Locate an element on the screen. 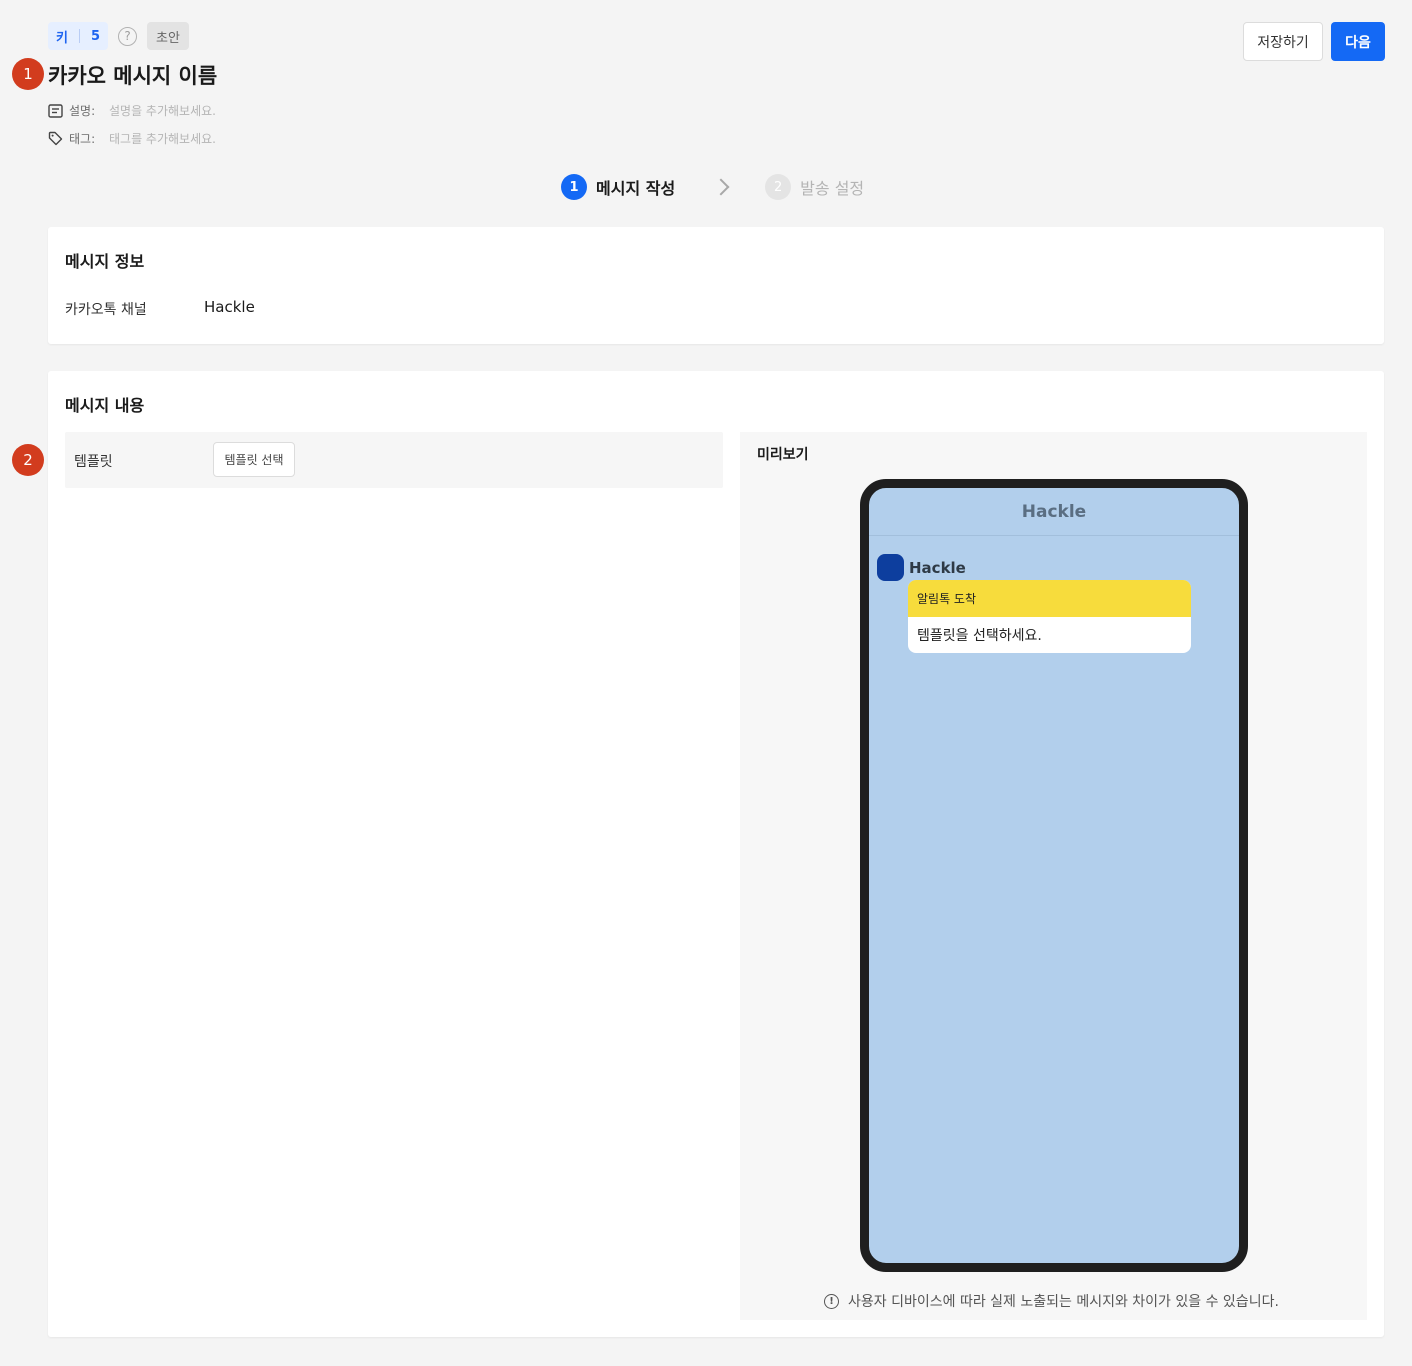 This screenshot has width=1412, height=1366. info-icon: ! is located at coordinates (831, 1301).